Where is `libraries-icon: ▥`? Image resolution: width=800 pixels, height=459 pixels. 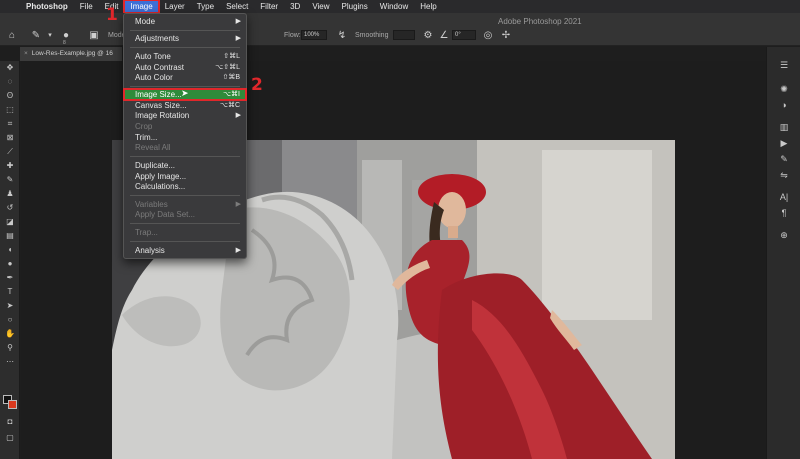
libraries-icon: ▥ is located at coordinates (783, 127).